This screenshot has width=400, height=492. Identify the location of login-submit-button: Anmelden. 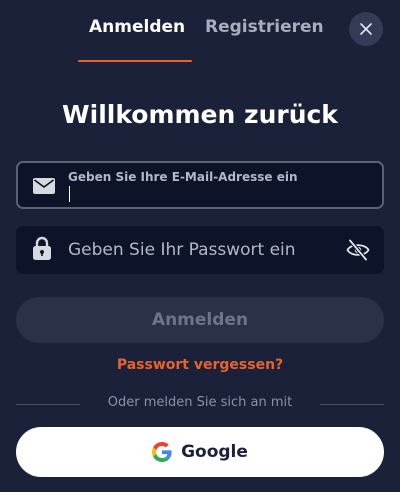
(200, 320).